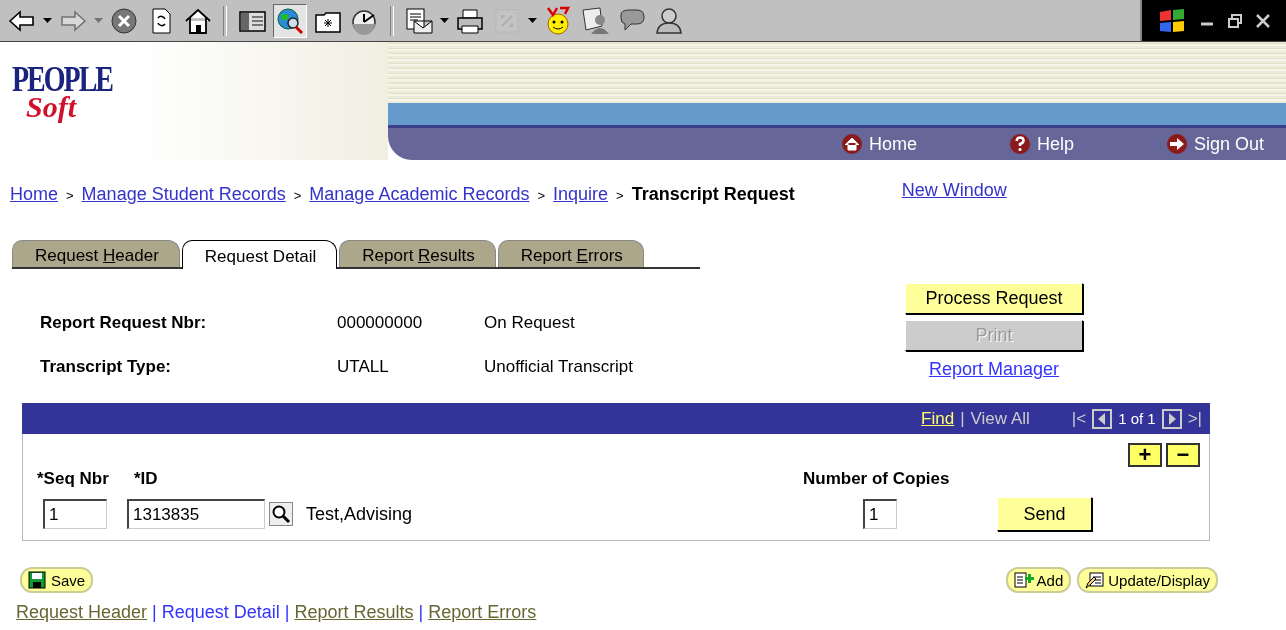 The height and width of the screenshot is (630, 1286). Describe the element at coordinates (954, 190) in the screenshot. I see `new-window-link: New Window` at that location.